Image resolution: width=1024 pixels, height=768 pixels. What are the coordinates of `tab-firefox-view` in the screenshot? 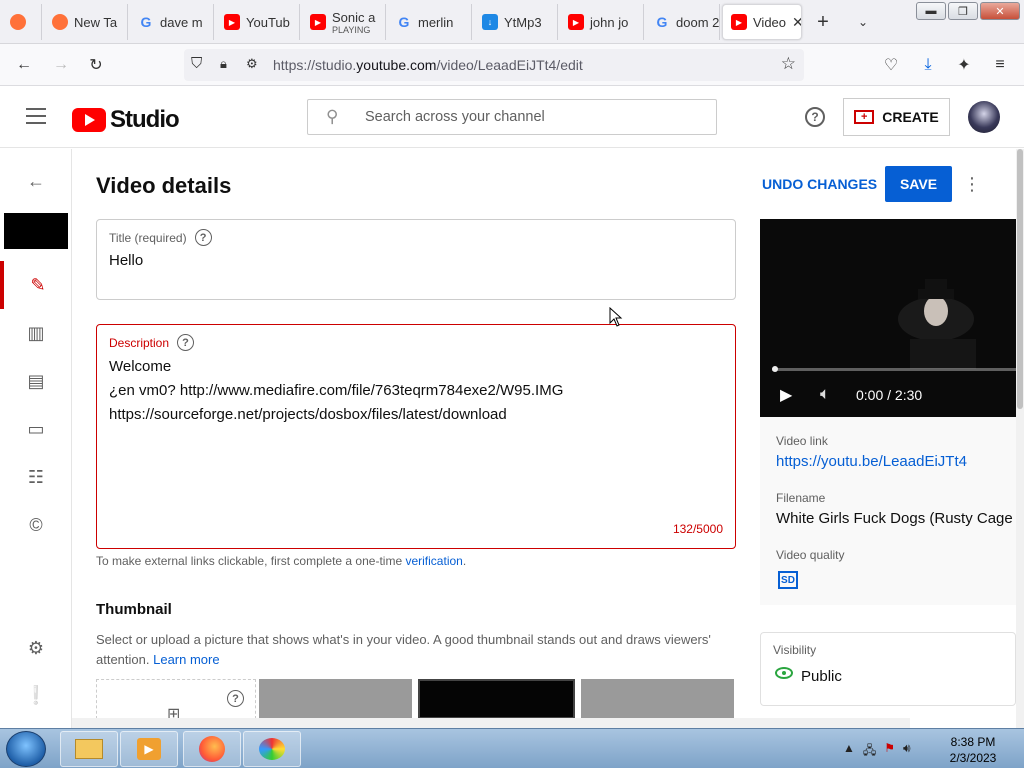 It's located at (22, 22).